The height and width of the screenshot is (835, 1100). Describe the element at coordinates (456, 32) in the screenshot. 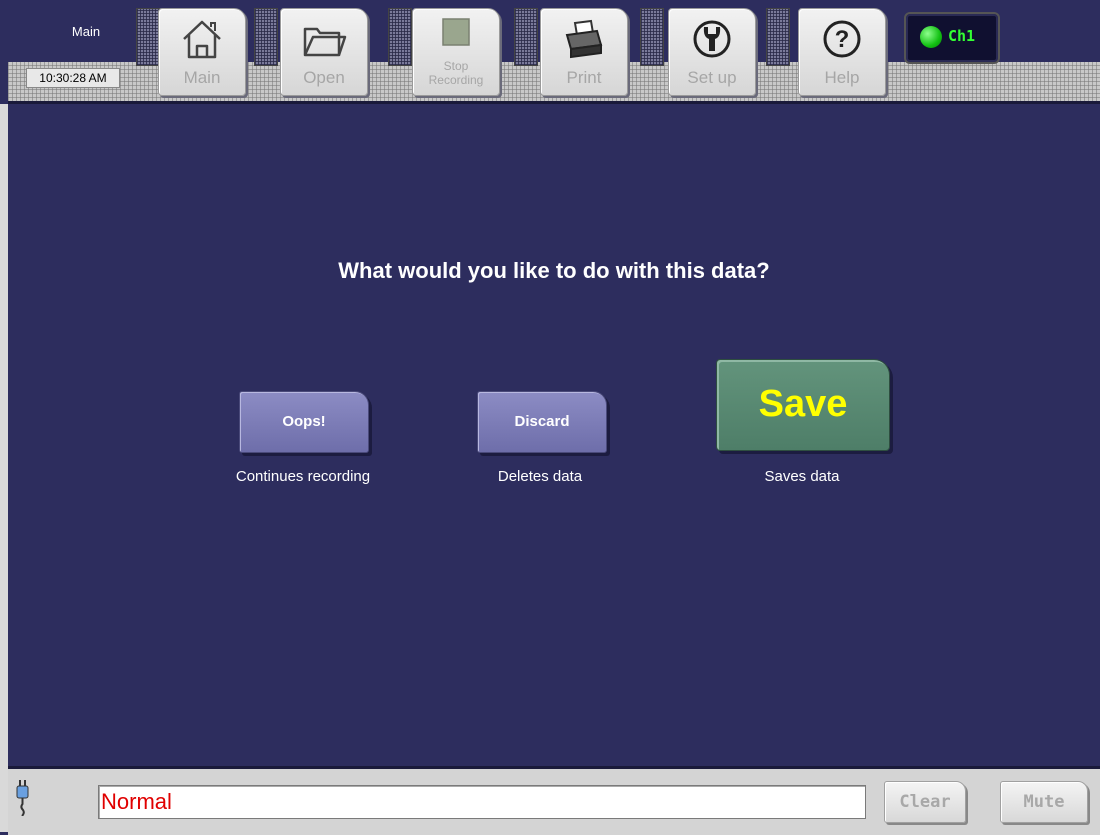

I see `stop-icon` at that location.